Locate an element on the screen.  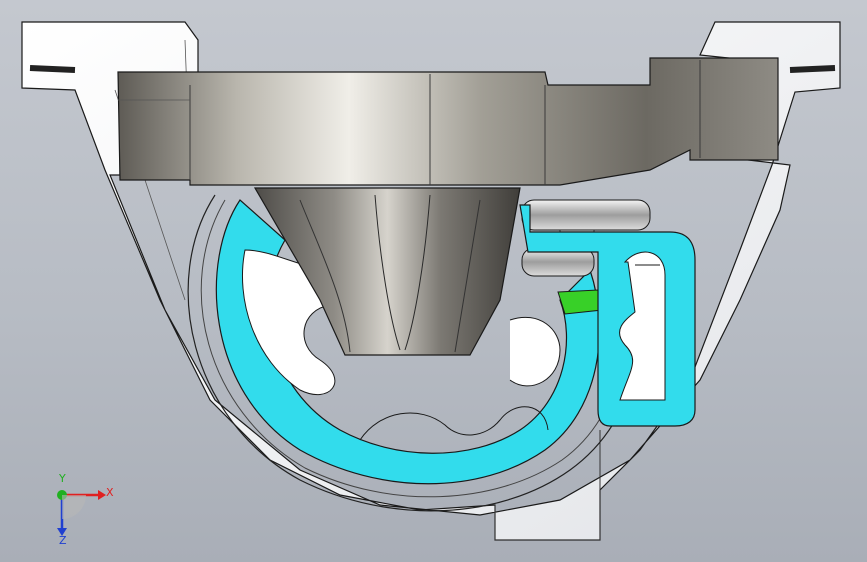
y-axis-label: Y is located at coordinates (62, 478).